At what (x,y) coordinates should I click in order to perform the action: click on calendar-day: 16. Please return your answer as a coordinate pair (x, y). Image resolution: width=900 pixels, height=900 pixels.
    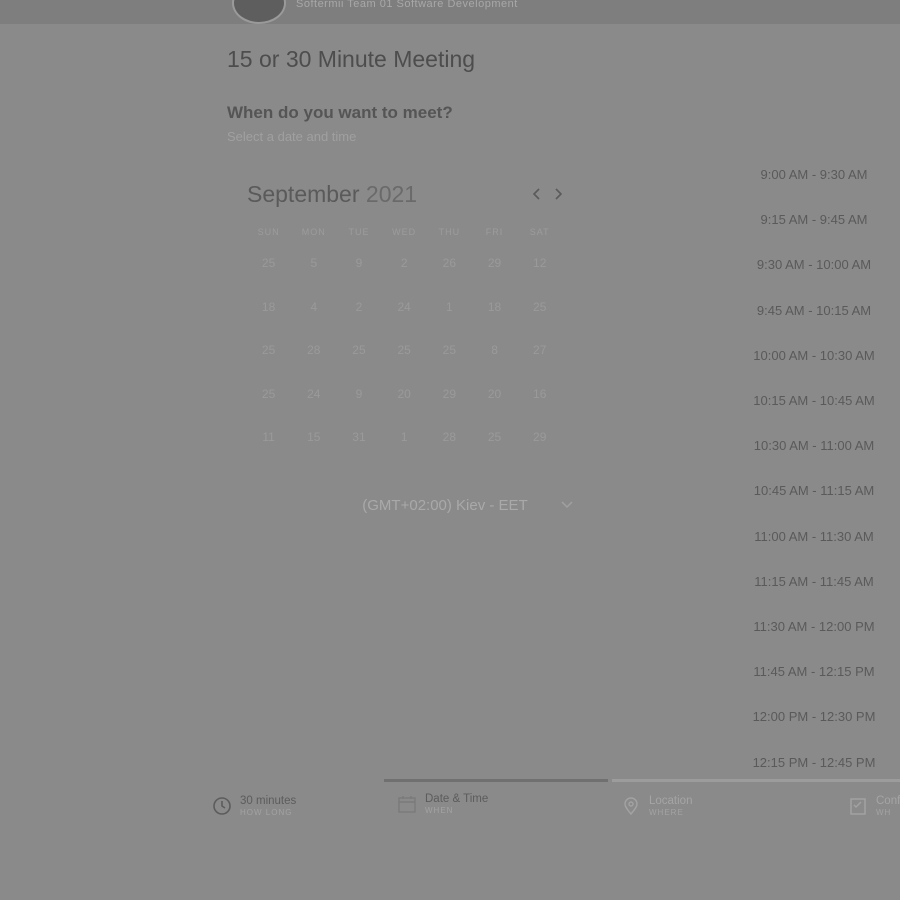
    Looking at the image, I should click on (539, 405).